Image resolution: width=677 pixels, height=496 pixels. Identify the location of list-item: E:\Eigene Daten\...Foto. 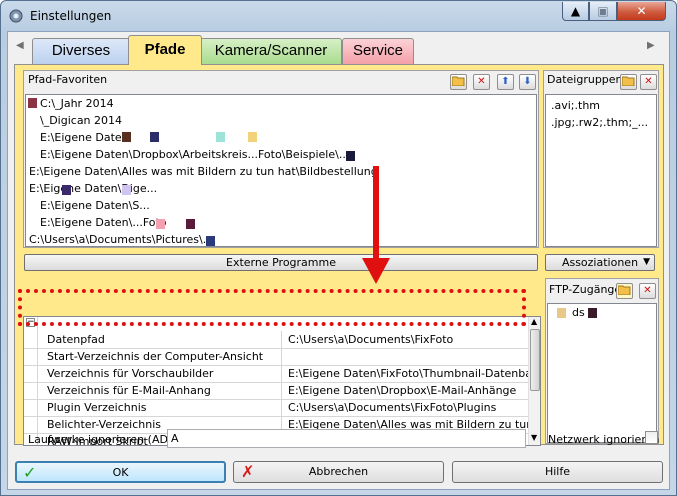
(281, 223).